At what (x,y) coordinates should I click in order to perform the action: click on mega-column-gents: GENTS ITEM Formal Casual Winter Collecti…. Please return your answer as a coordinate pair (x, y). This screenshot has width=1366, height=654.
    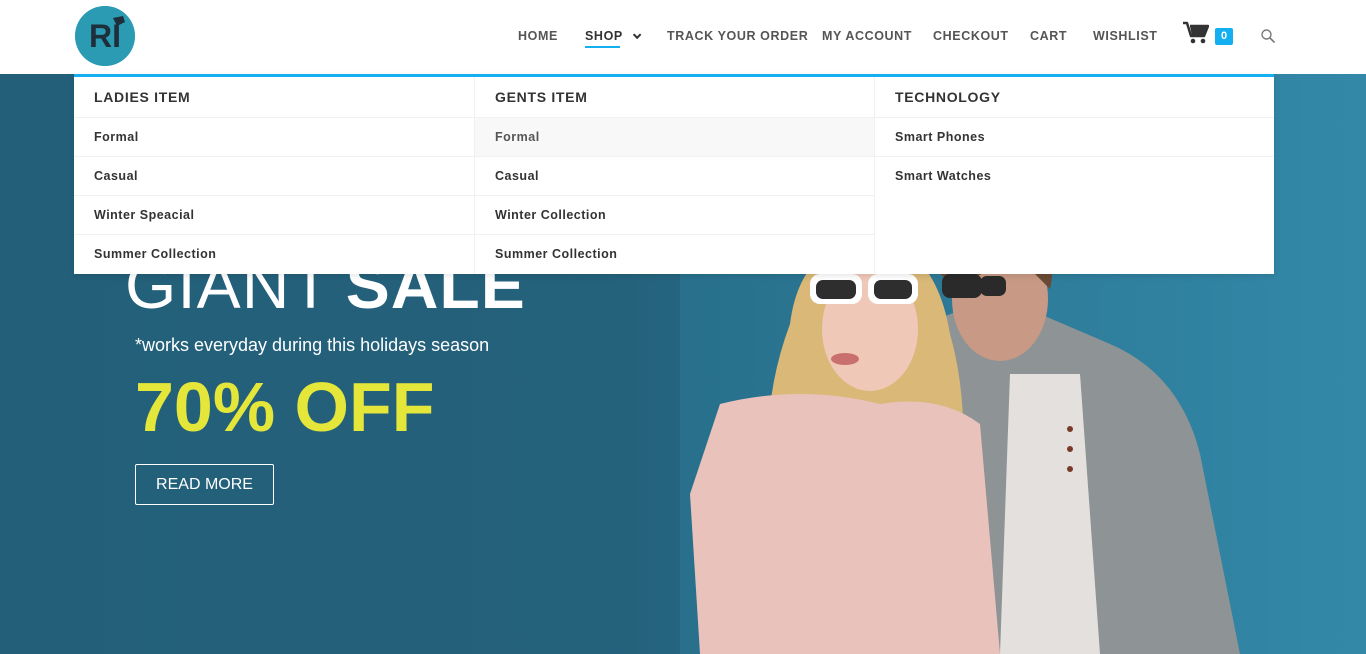
    Looking at the image, I should click on (674, 175).